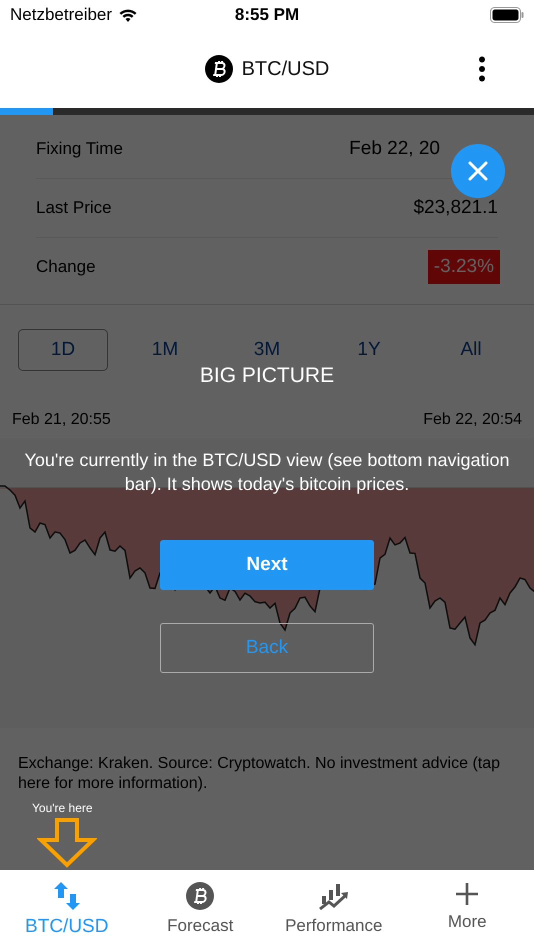 The width and height of the screenshot is (534, 950). What do you see at coordinates (63, 350) in the screenshot?
I see `range-tab: 1D` at bounding box center [63, 350].